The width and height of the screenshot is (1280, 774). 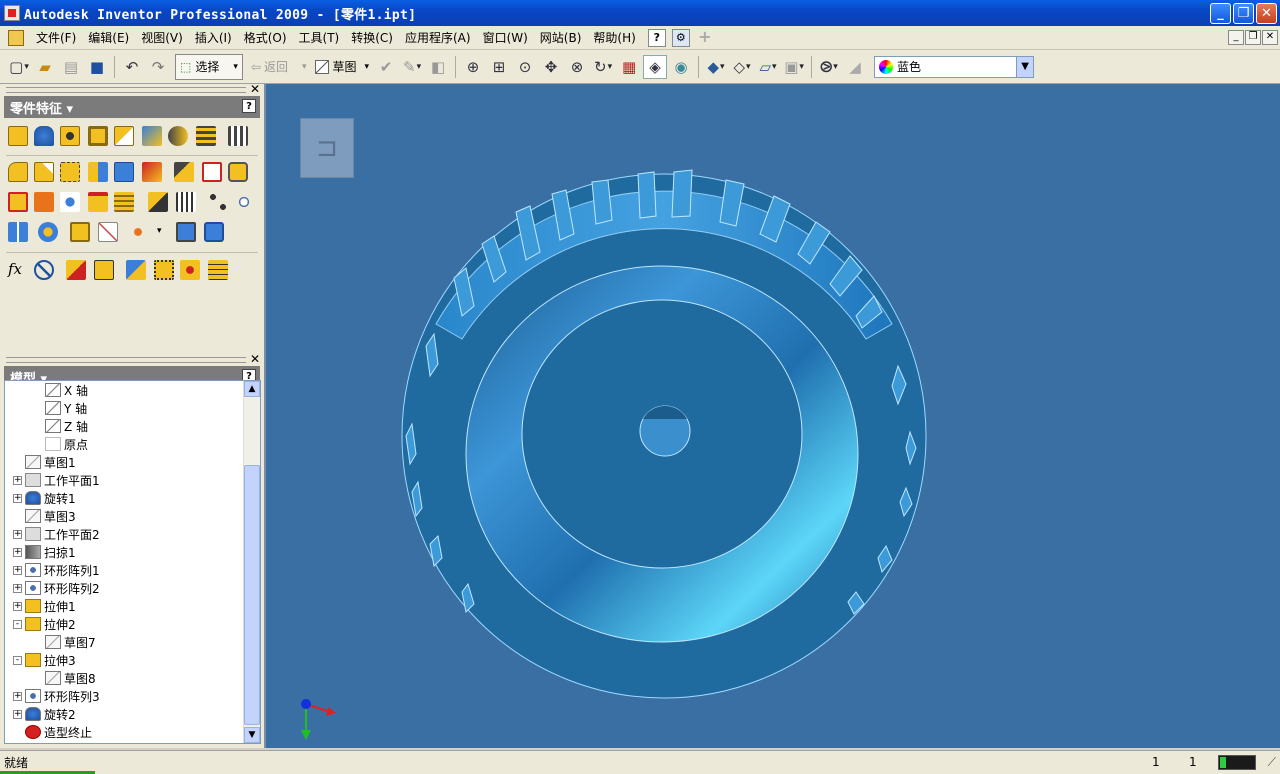 What do you see at coordinates (60, 408) in the screenshot?
I see `tree-item: Y 轴` at bounding box center [60, 408].